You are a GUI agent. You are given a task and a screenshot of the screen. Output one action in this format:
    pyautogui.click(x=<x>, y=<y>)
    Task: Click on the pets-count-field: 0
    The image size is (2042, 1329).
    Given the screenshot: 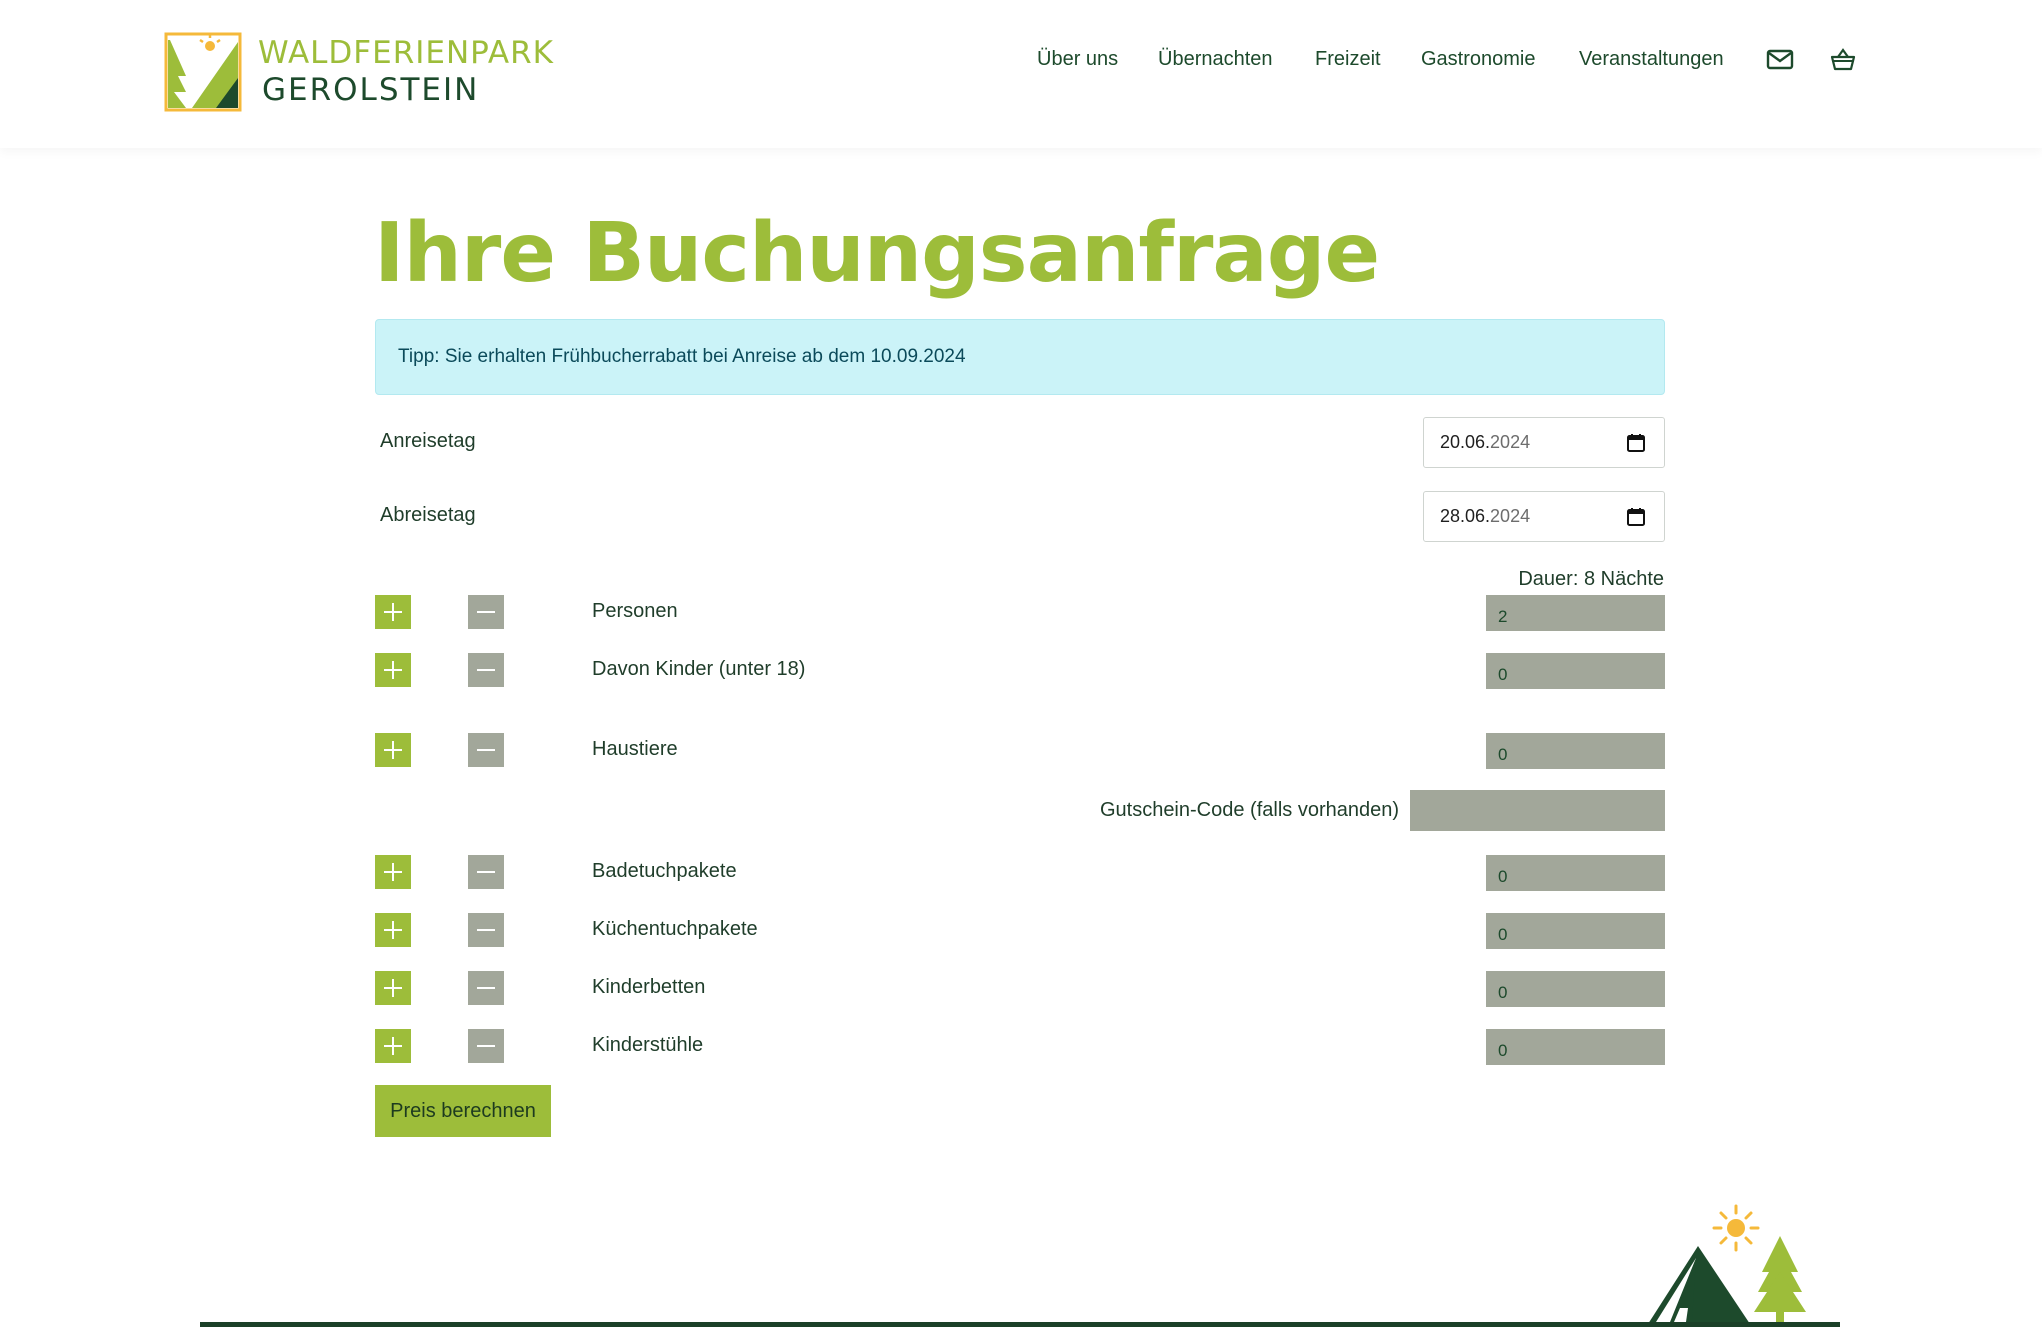 What is the action you would take?
    pyautogui.click(x=1575, y=751)
    